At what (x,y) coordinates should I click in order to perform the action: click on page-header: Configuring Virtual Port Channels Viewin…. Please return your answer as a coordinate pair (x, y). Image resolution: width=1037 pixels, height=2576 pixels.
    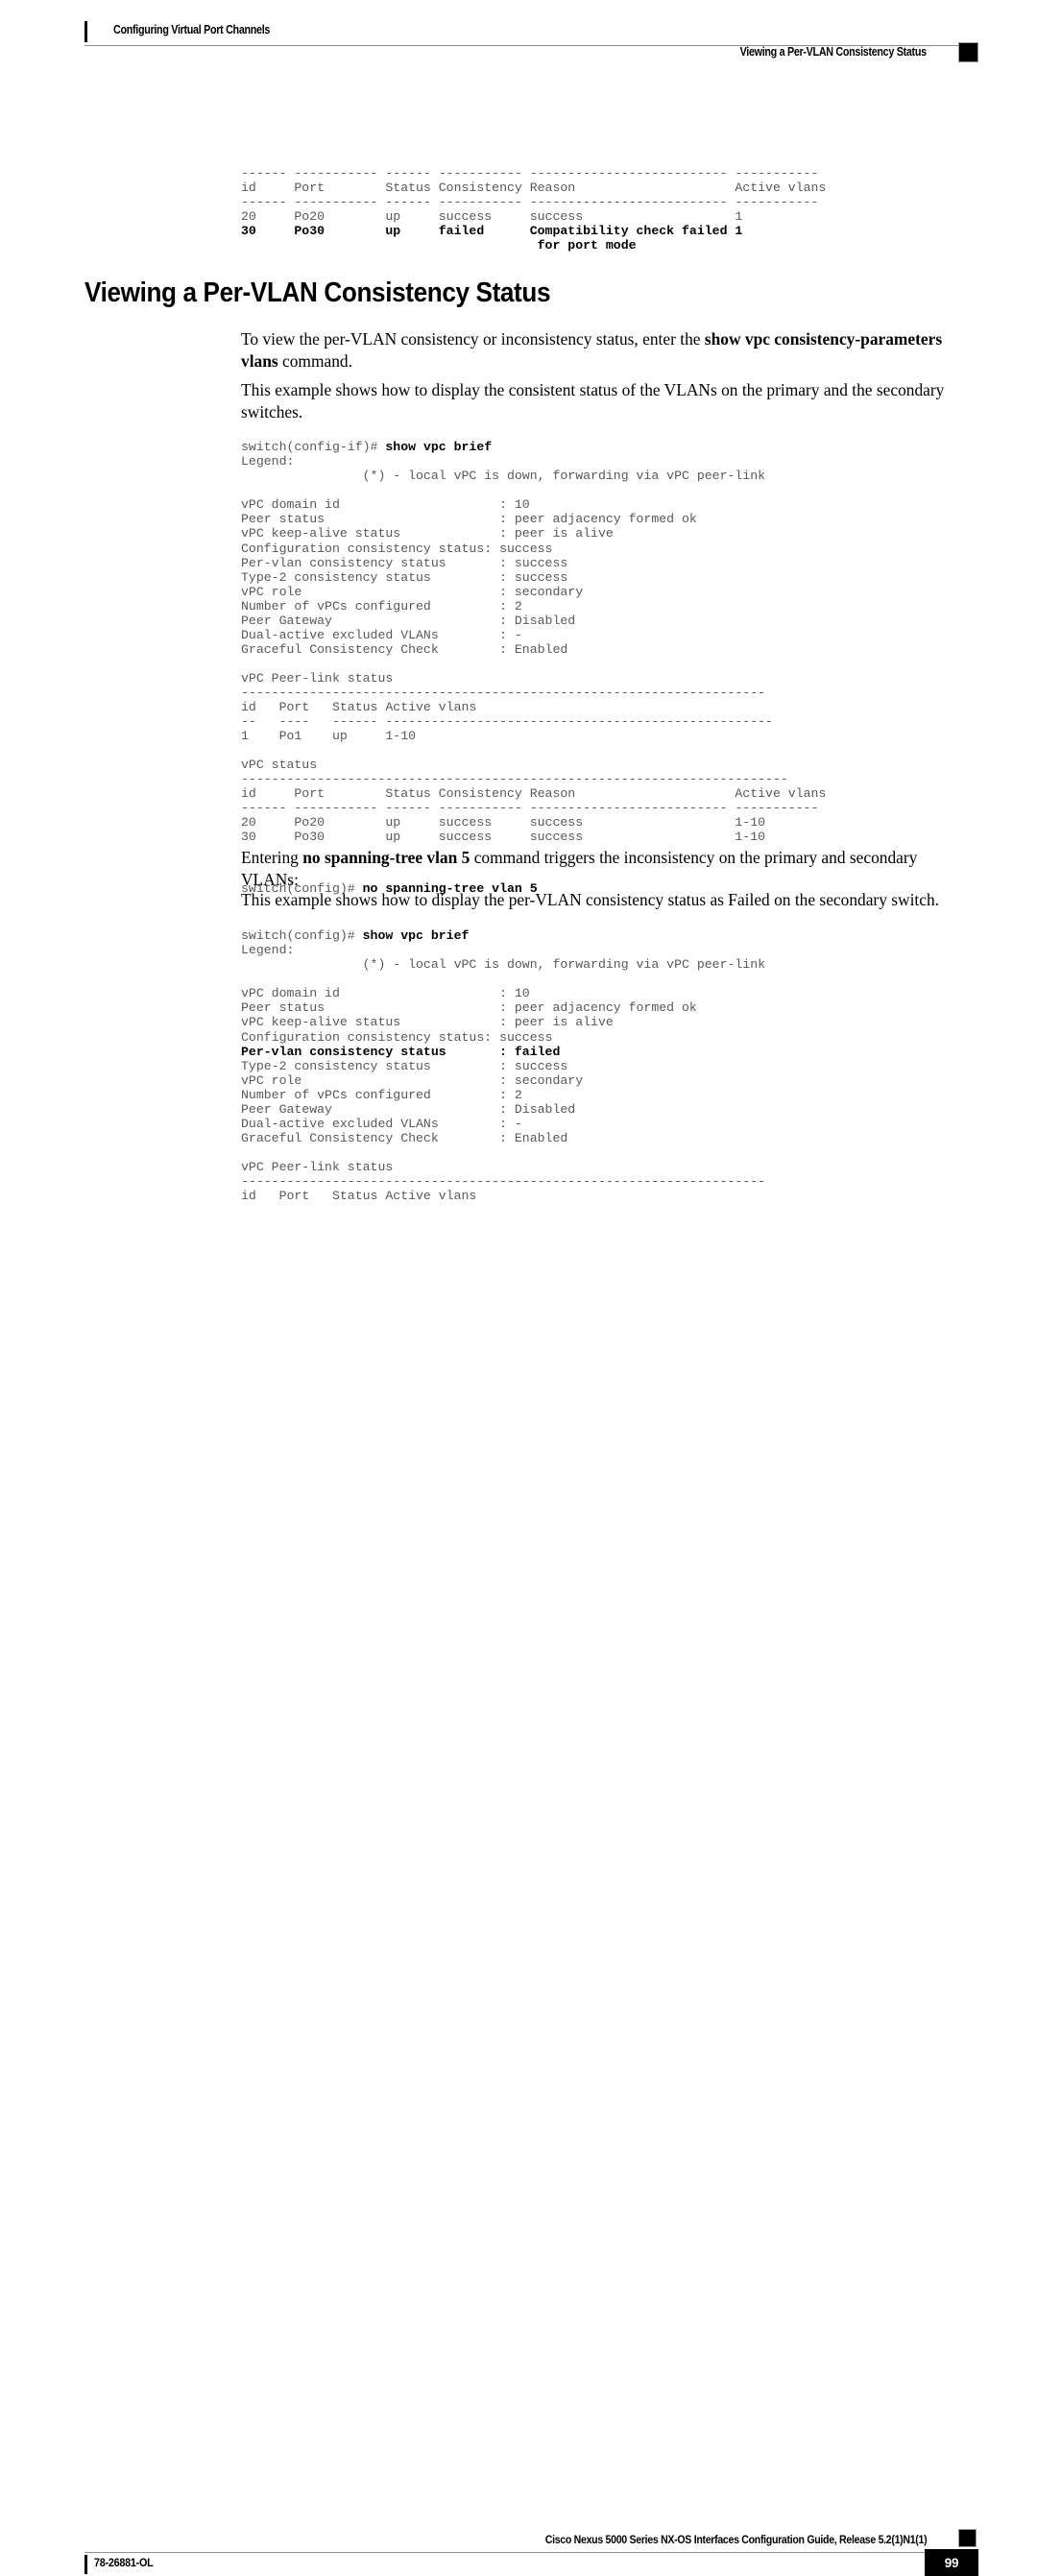
    Looking at the image, I should click on (518, 38).